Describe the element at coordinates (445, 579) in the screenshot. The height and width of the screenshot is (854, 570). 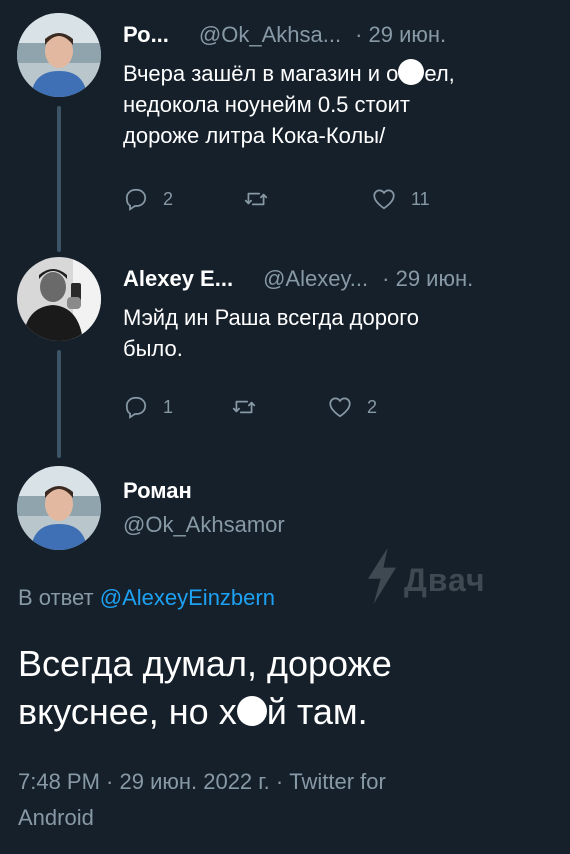
I see `watermark-text: Двач` at that location.